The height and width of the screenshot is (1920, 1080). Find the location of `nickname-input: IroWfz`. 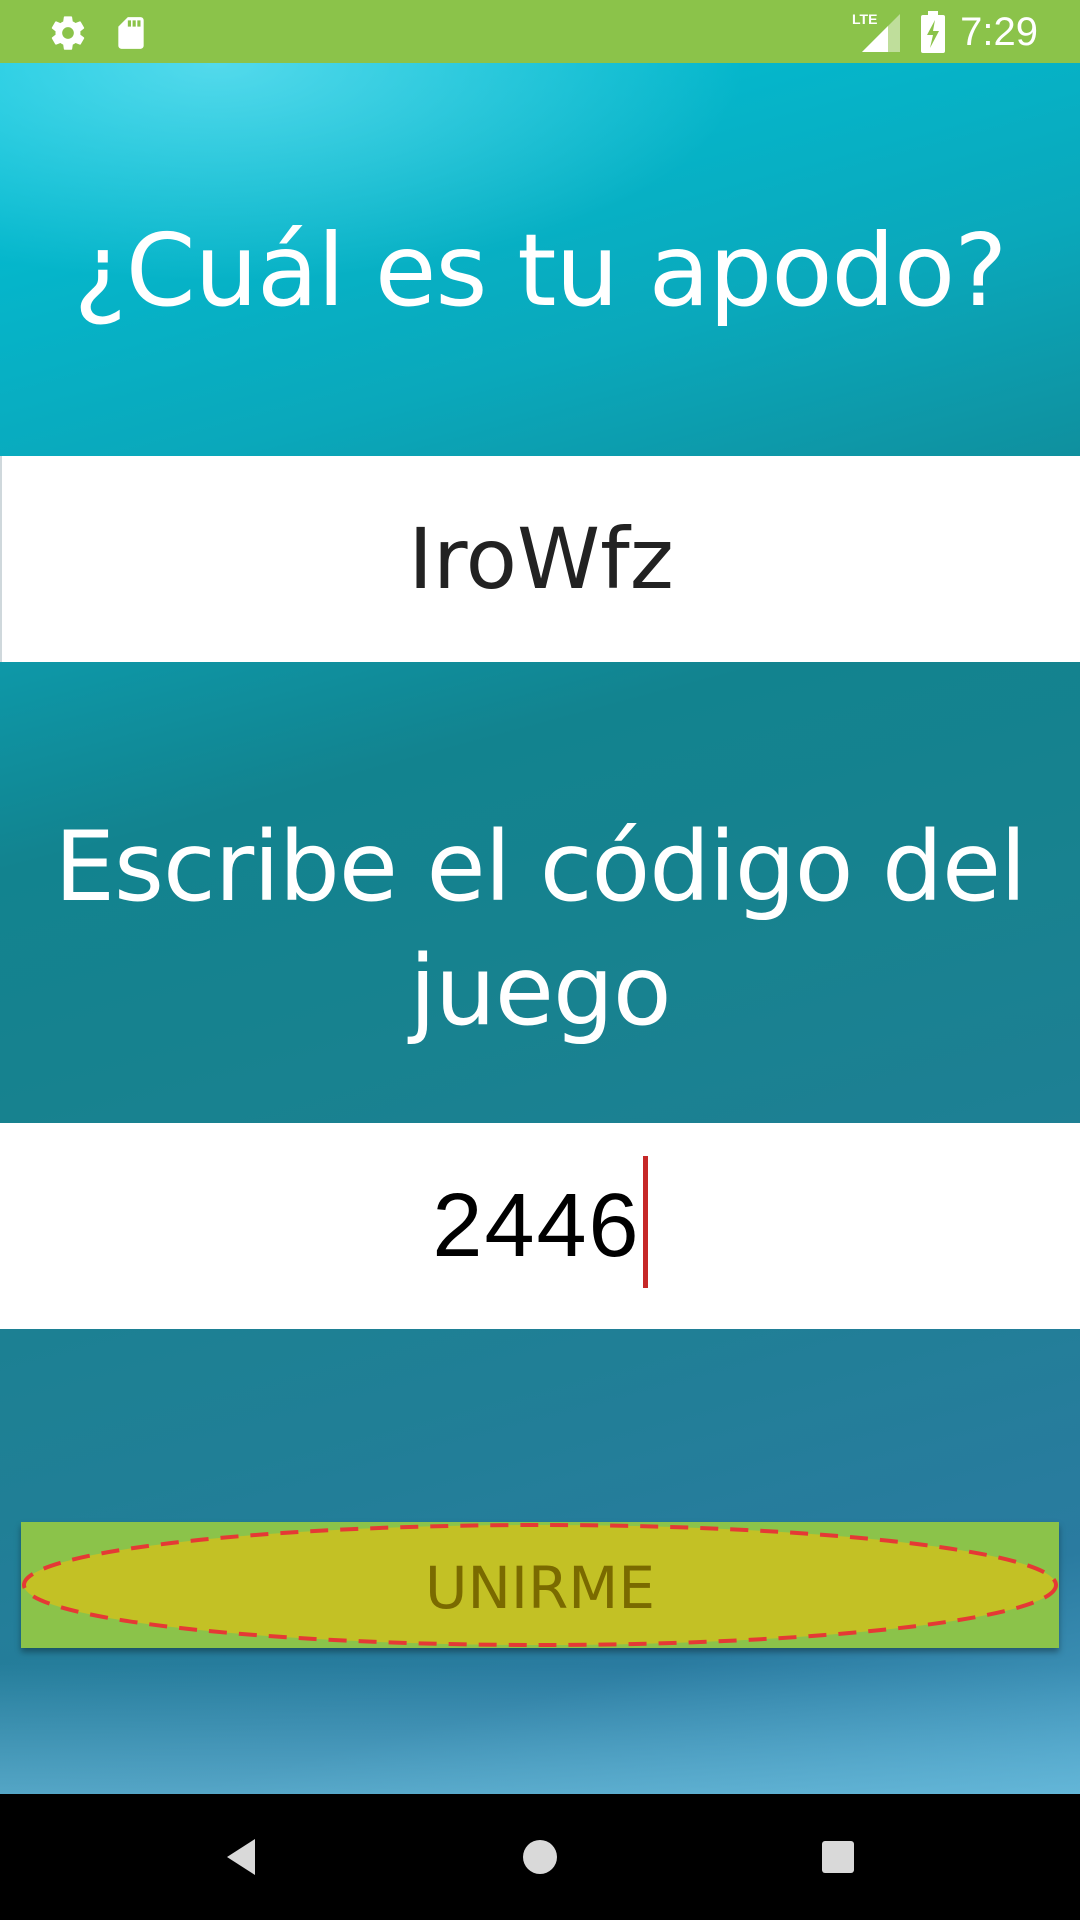

nickname-input: IroWfz is located at coordinates (540, 559).